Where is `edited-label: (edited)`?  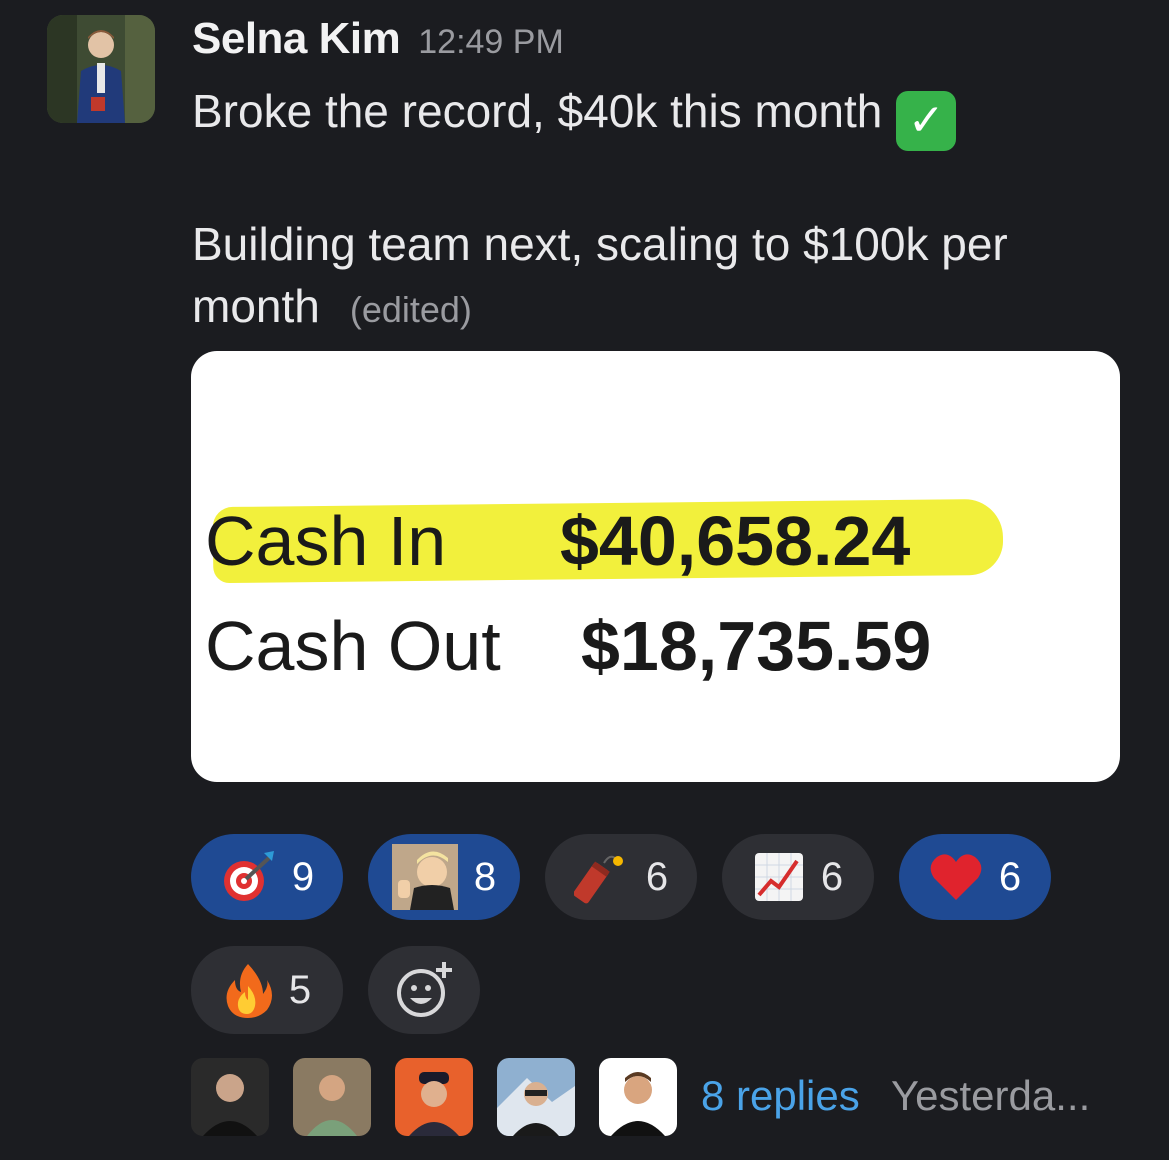
edited-label: (edited) is located at coordinates (410, 309).